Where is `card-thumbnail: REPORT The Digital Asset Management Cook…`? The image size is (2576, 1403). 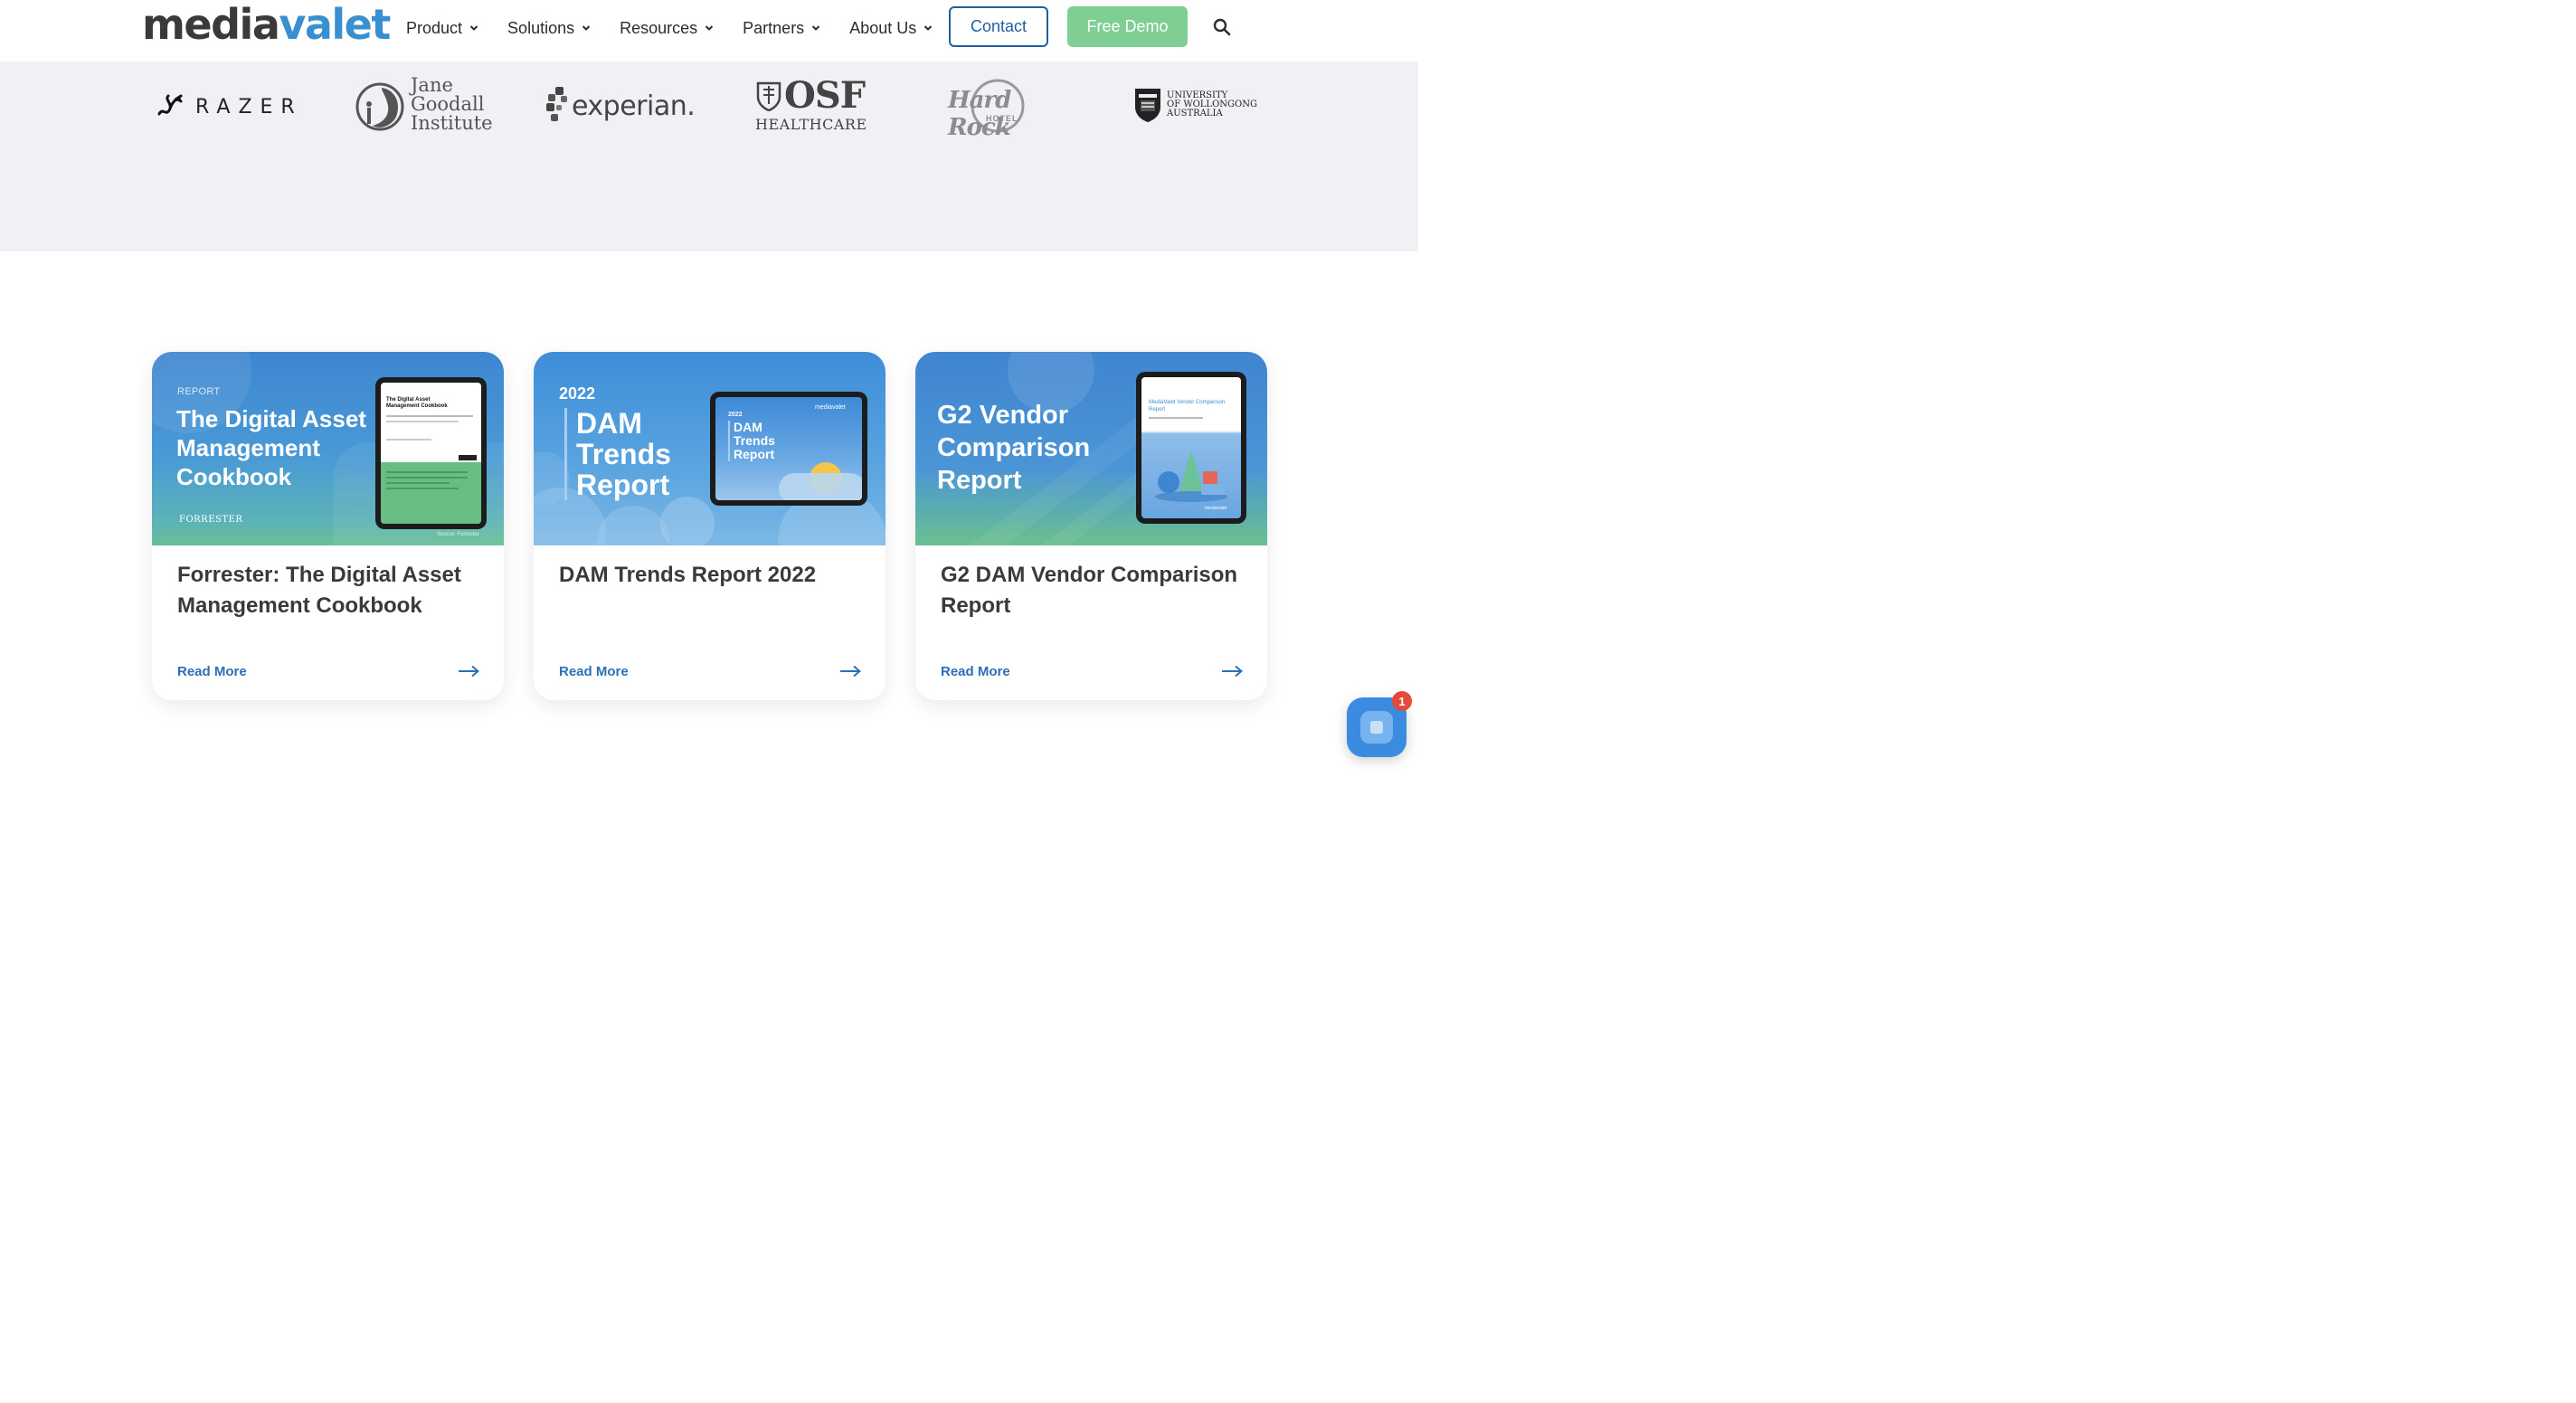 card-thumbnail: REPORT The Digital Asset Management Cook… is located at coordinates (328, 449).